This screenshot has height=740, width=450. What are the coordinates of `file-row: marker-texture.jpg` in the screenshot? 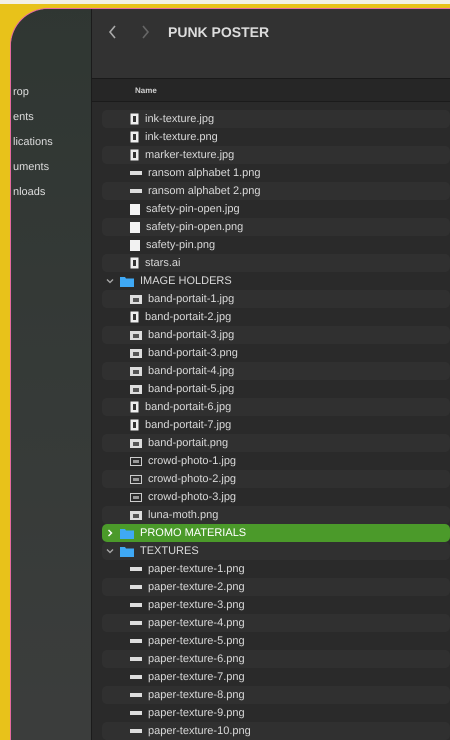 It's located at (276, 155).